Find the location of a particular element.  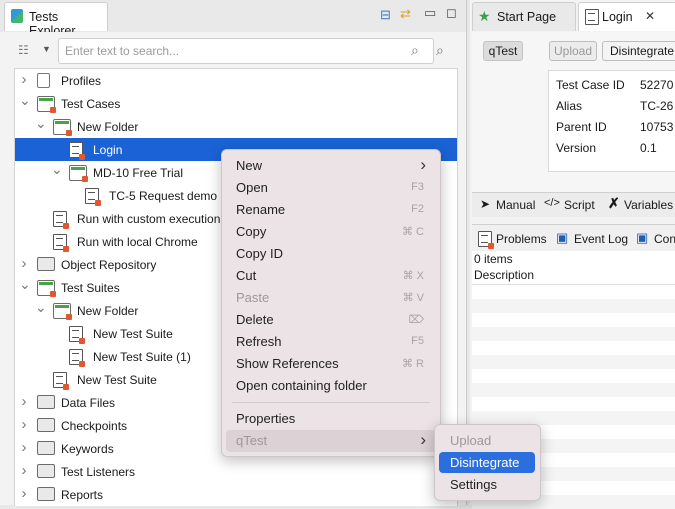

menu-item-show-references: Show References ⌘ R is located at coordinates (331, 364).